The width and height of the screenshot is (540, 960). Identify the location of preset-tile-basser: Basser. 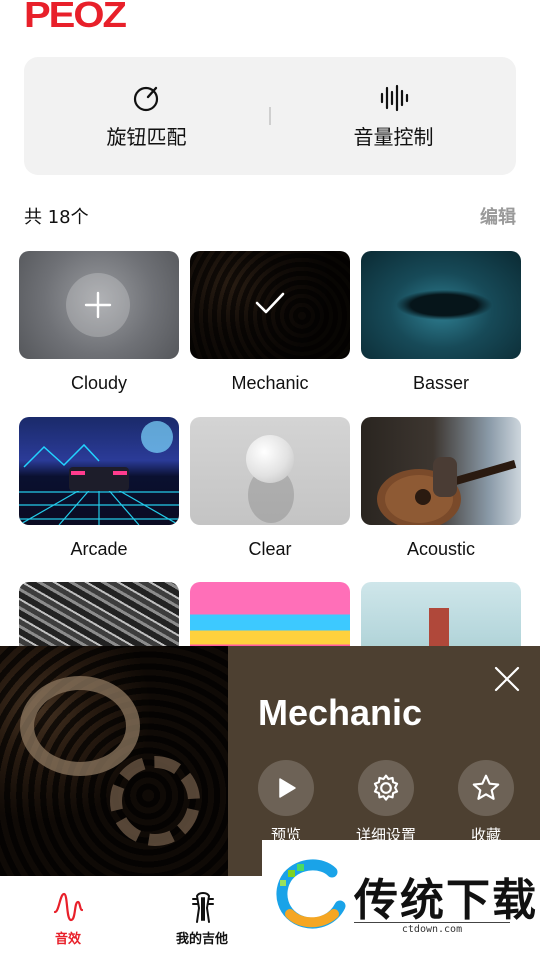
(441, 322).